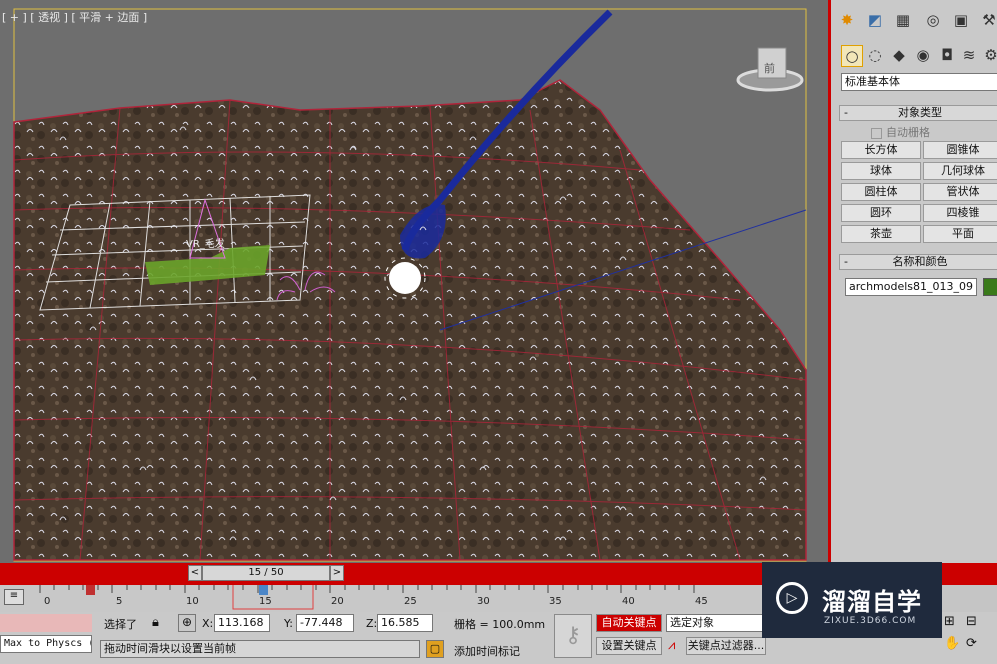 Image resolution: width=997 pixels, height=664 pixels. What do you see at coordinates (242, 623) in the screenshot?
I see `x-coordinate-field: 113.168` at bounding box center [242, 623].